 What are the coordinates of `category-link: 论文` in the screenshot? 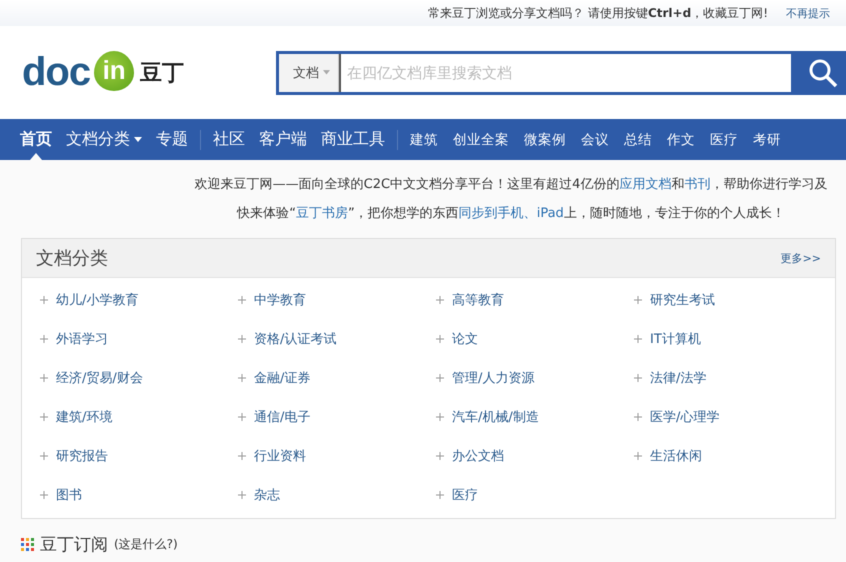 It's located at (535, 339).